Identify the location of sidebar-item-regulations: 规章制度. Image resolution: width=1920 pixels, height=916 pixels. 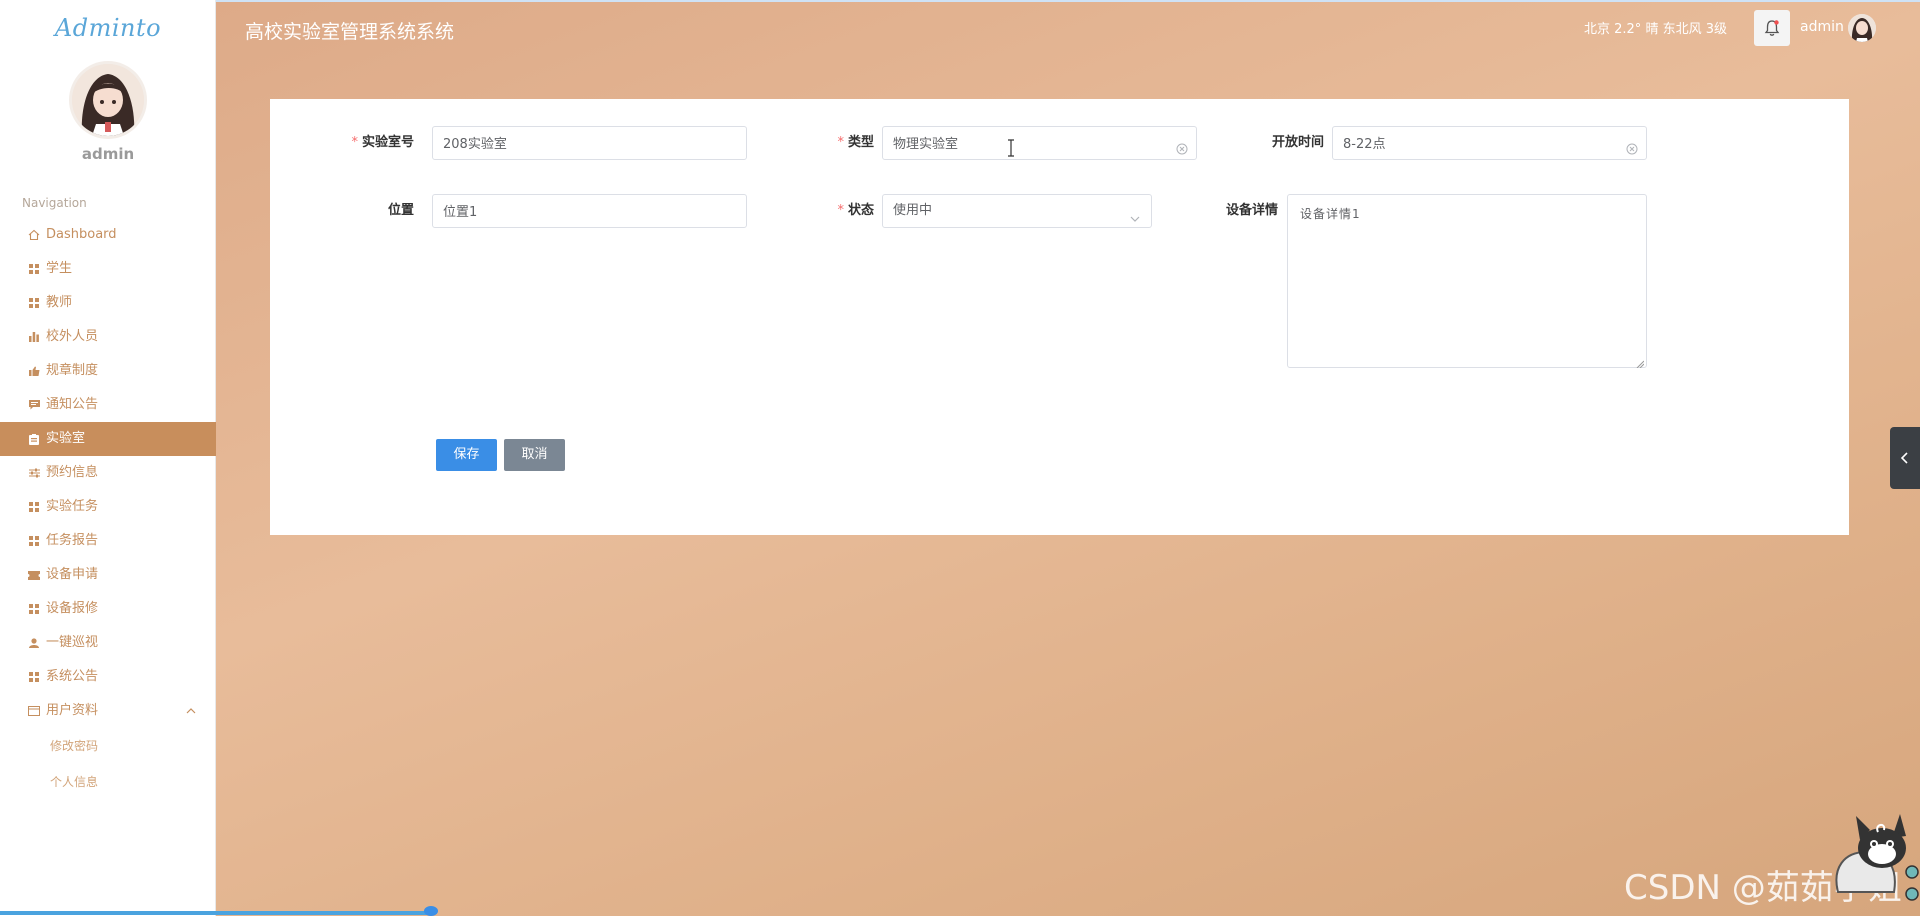
(108, 371).